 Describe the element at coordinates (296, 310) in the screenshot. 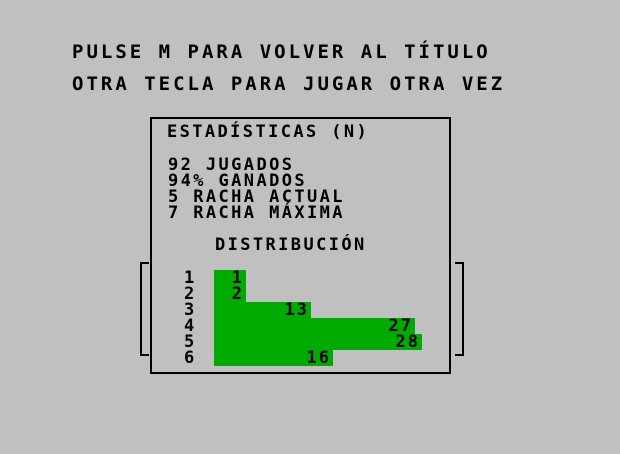

I see `distribution-value-3: 13` at that location.